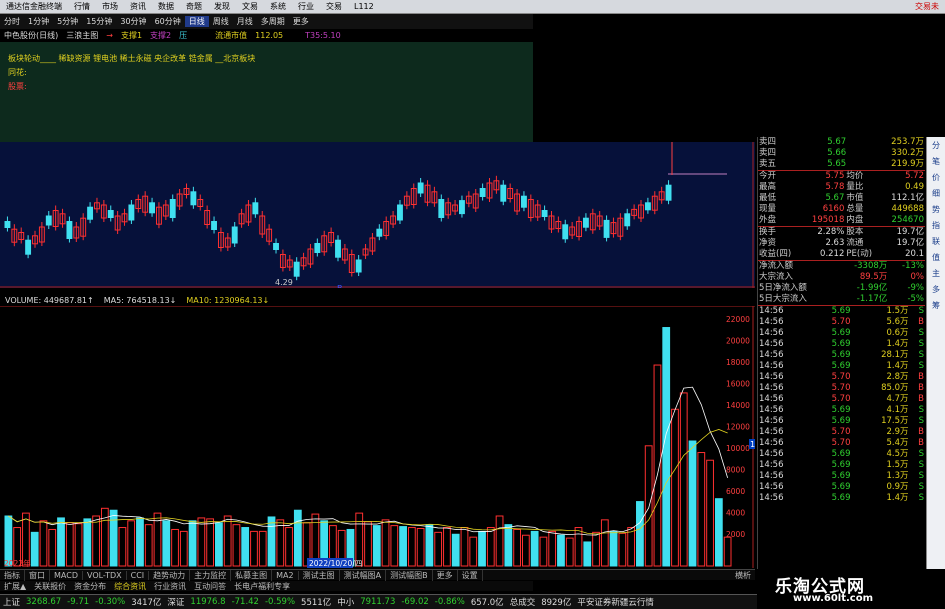 The image size is (945, 609). I want to click on tab-ma2: MA2, so click(285, 575).